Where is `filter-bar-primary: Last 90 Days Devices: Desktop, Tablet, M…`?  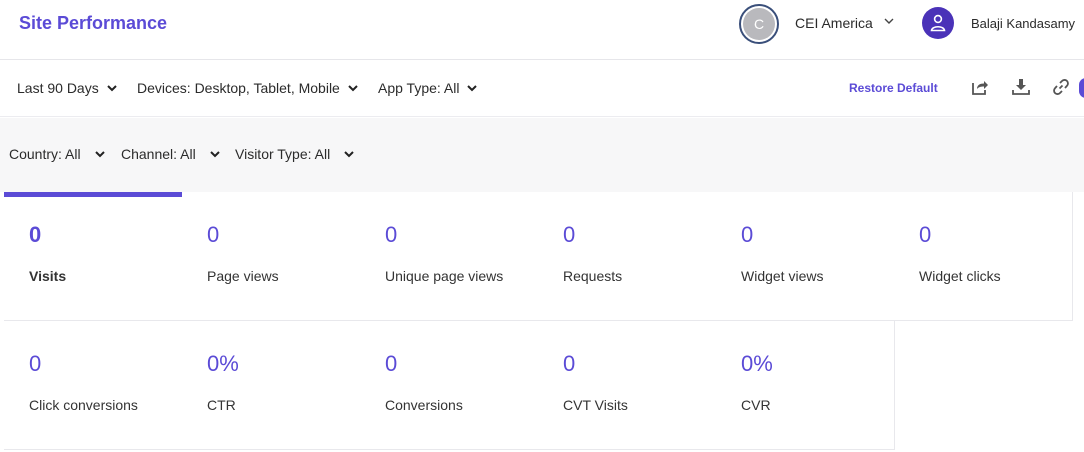
filter-bar-primary: Last 90 Days Devices: Desktop, Tablet, M… is located at coordinates (542, 89).